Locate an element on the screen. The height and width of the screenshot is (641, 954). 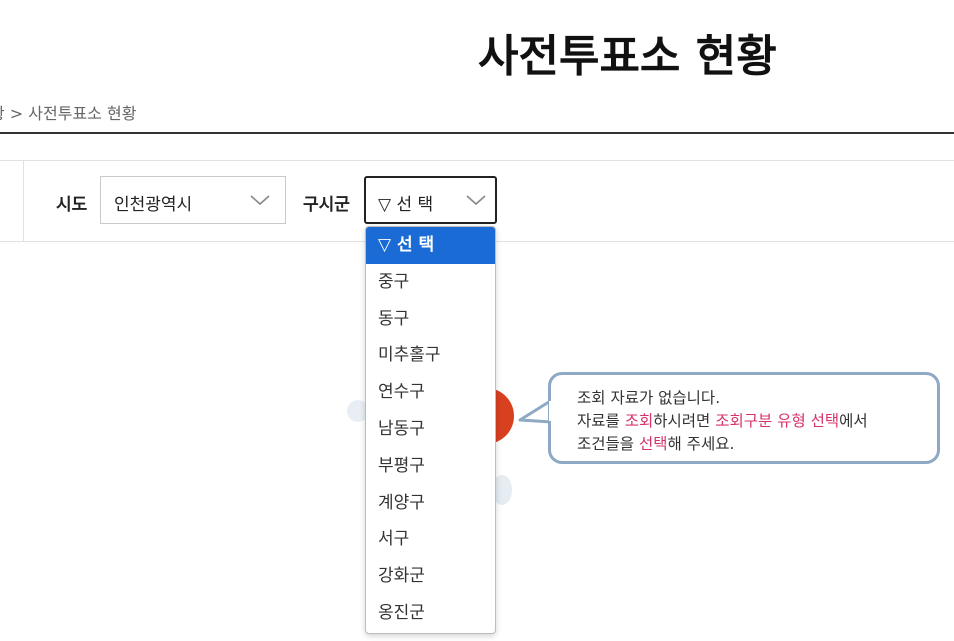
dropdown-option: 동구 is located at coordinates (430, 319).